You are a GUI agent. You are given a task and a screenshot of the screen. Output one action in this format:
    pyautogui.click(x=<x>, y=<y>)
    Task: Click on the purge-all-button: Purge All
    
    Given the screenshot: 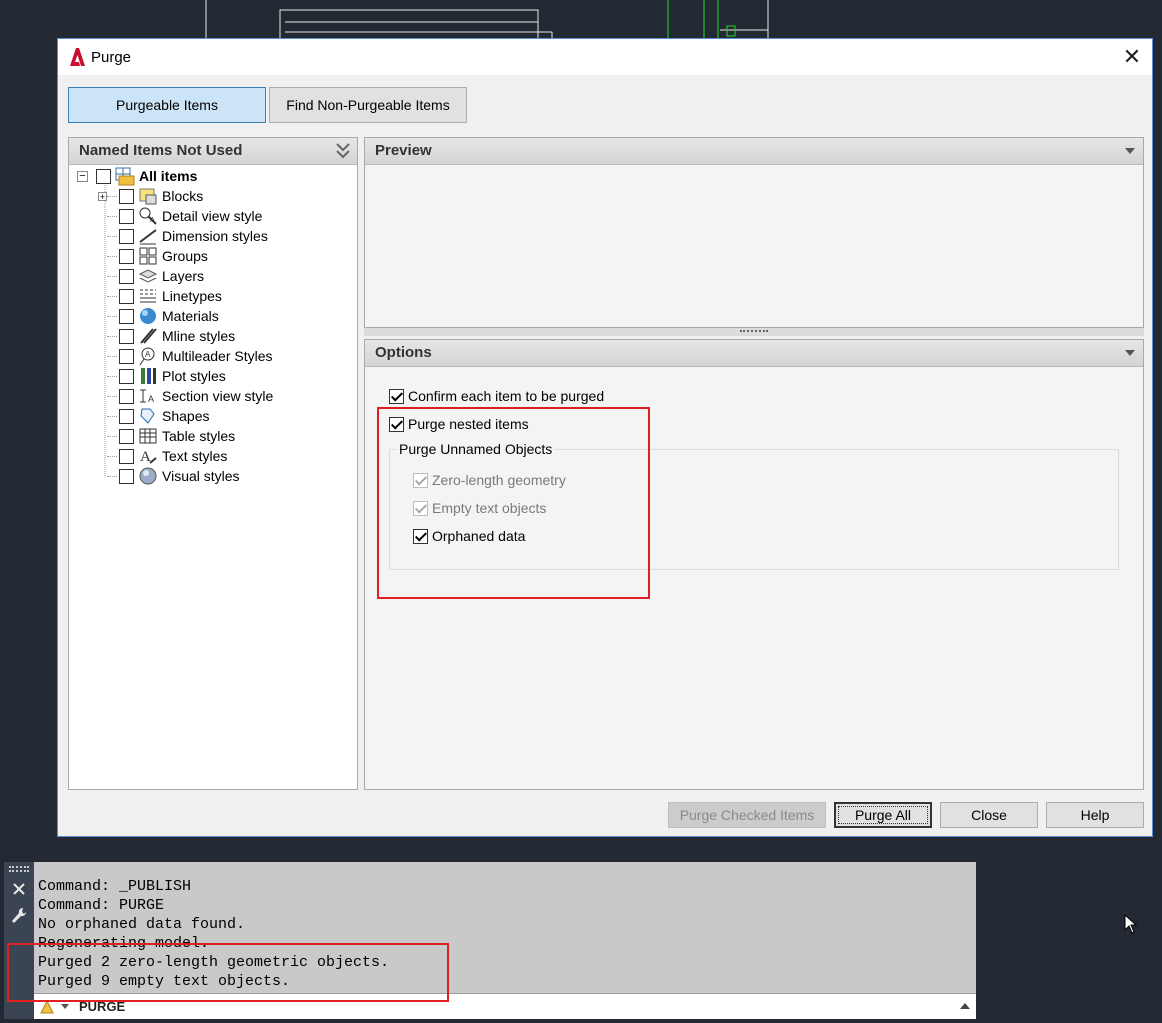 What is the action you would take?
    pyautogui.click(x=883, y=815)
    